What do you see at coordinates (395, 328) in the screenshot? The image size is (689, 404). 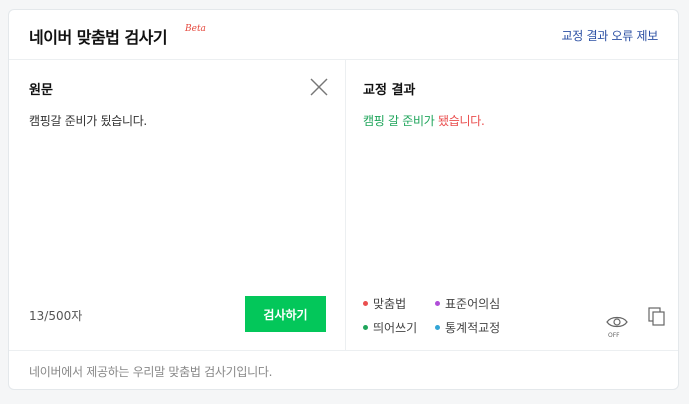 I see `legend-label: 띄어쓰기` at bounding box center [395, 328].